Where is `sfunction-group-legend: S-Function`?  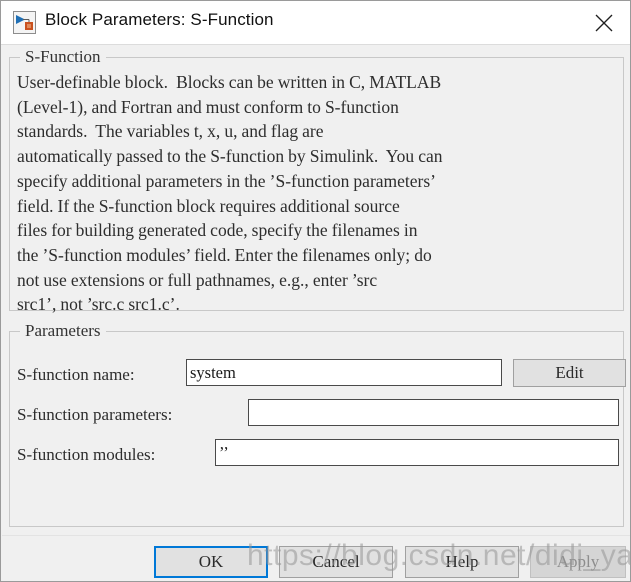 sfunction-group-legend: S-Function is located at coordinates (63, 57).